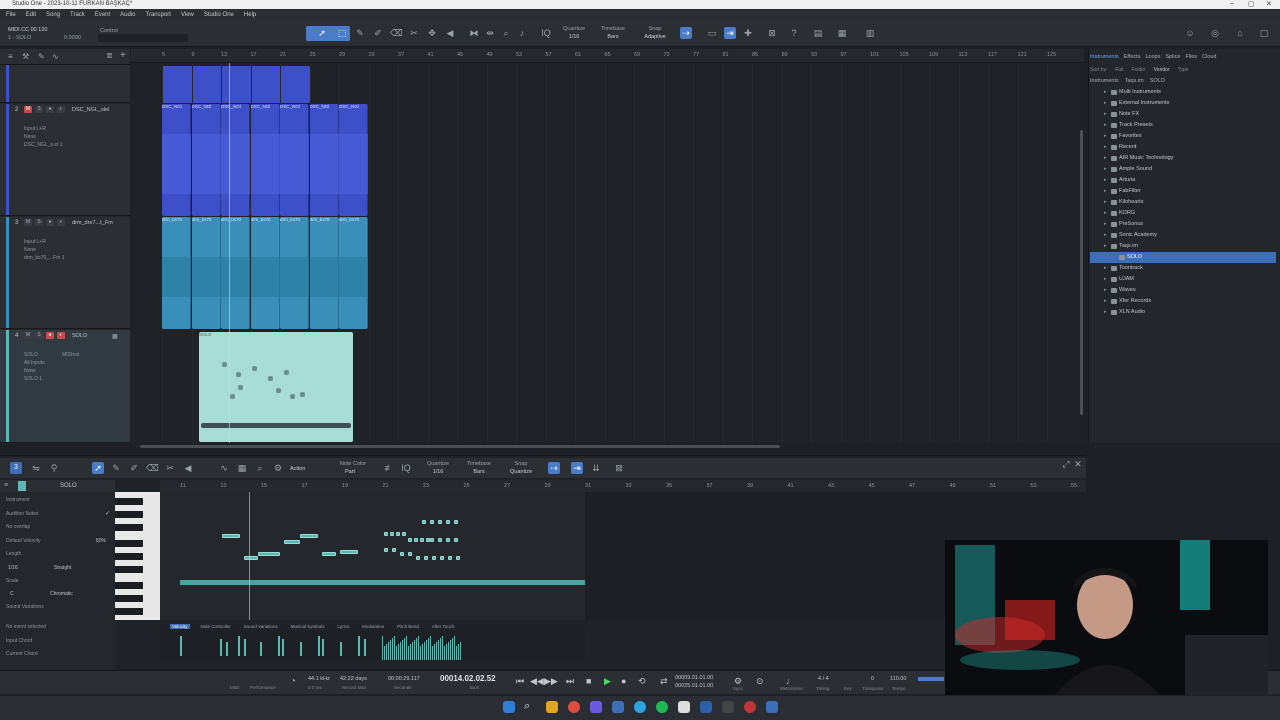 The image size is (1280, 720). What do you see at coordinates (360, 33) in the screenshot?
I see `pencil-tool-icon: ✎` at bounding box center [360, 33].